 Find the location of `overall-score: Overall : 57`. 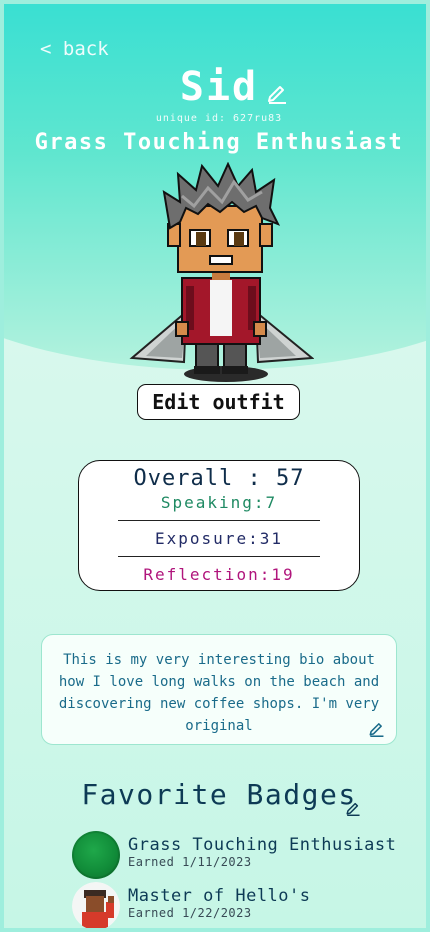

overall-score: Overall : 57 is located at coordinates (219, 478).